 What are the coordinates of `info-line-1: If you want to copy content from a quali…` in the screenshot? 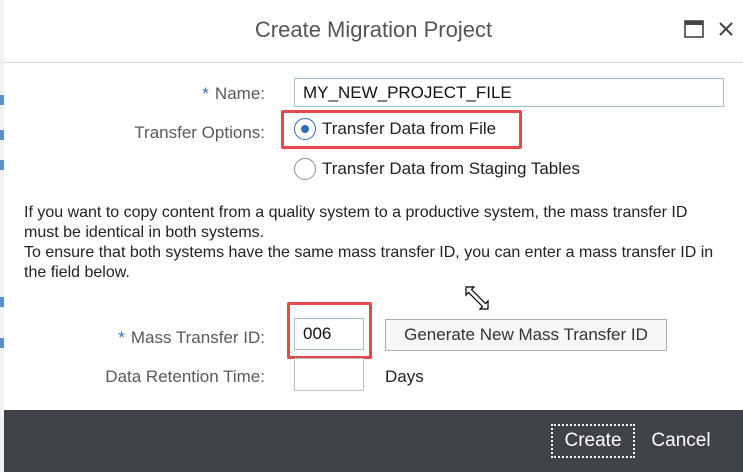 It's located at (356, 222).